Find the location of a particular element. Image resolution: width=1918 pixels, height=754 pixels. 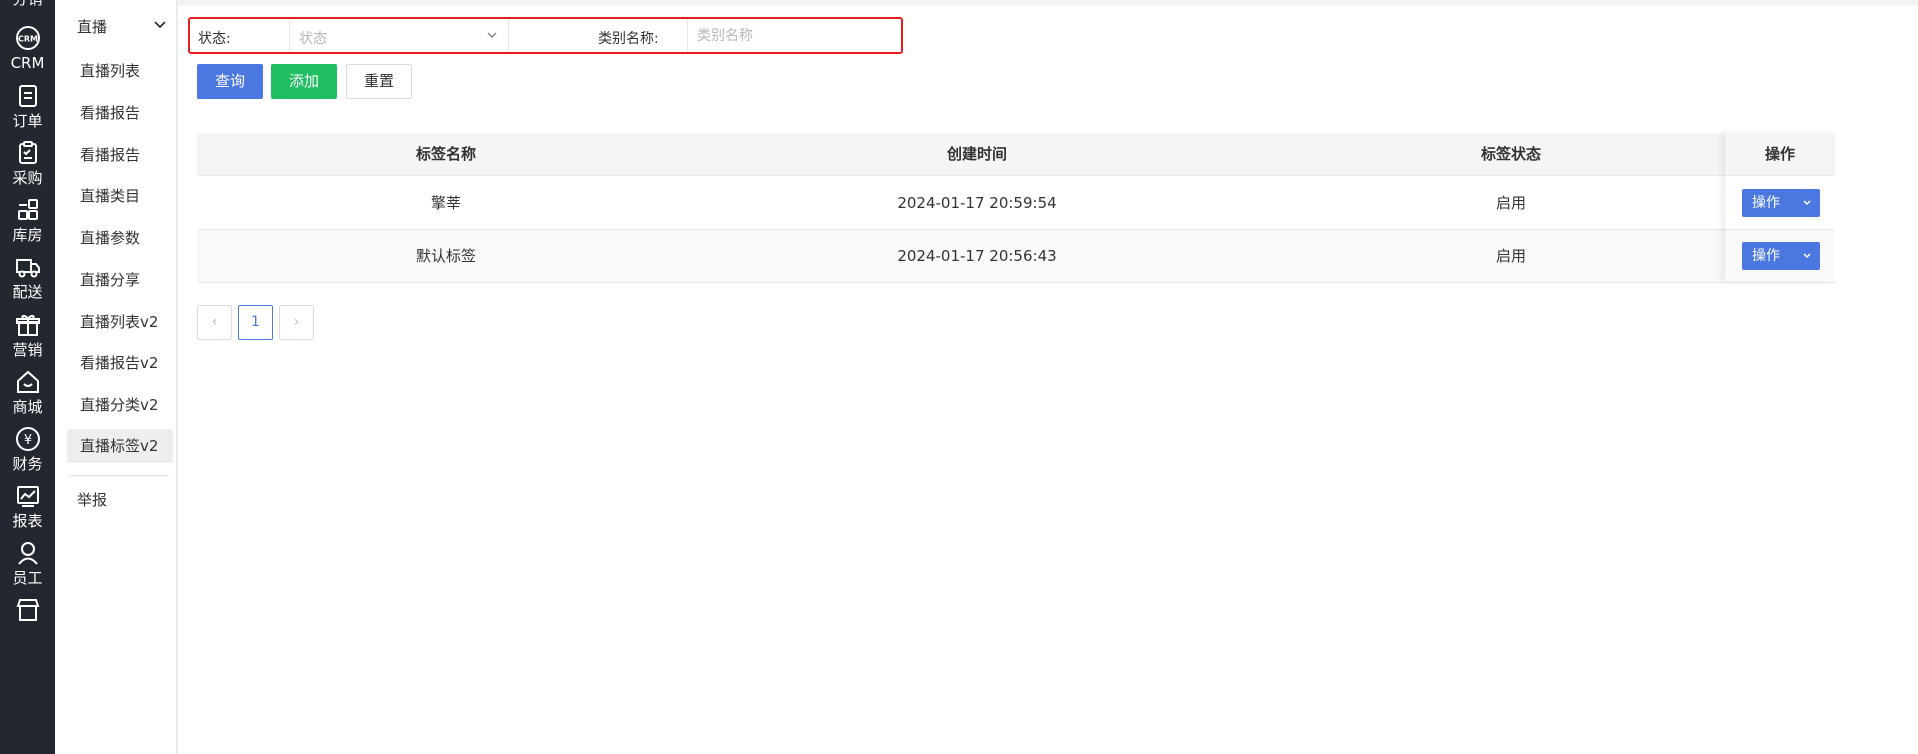

submenu-item-live-list-v2: 直播列表v2 is located at coordinates (120, 322).